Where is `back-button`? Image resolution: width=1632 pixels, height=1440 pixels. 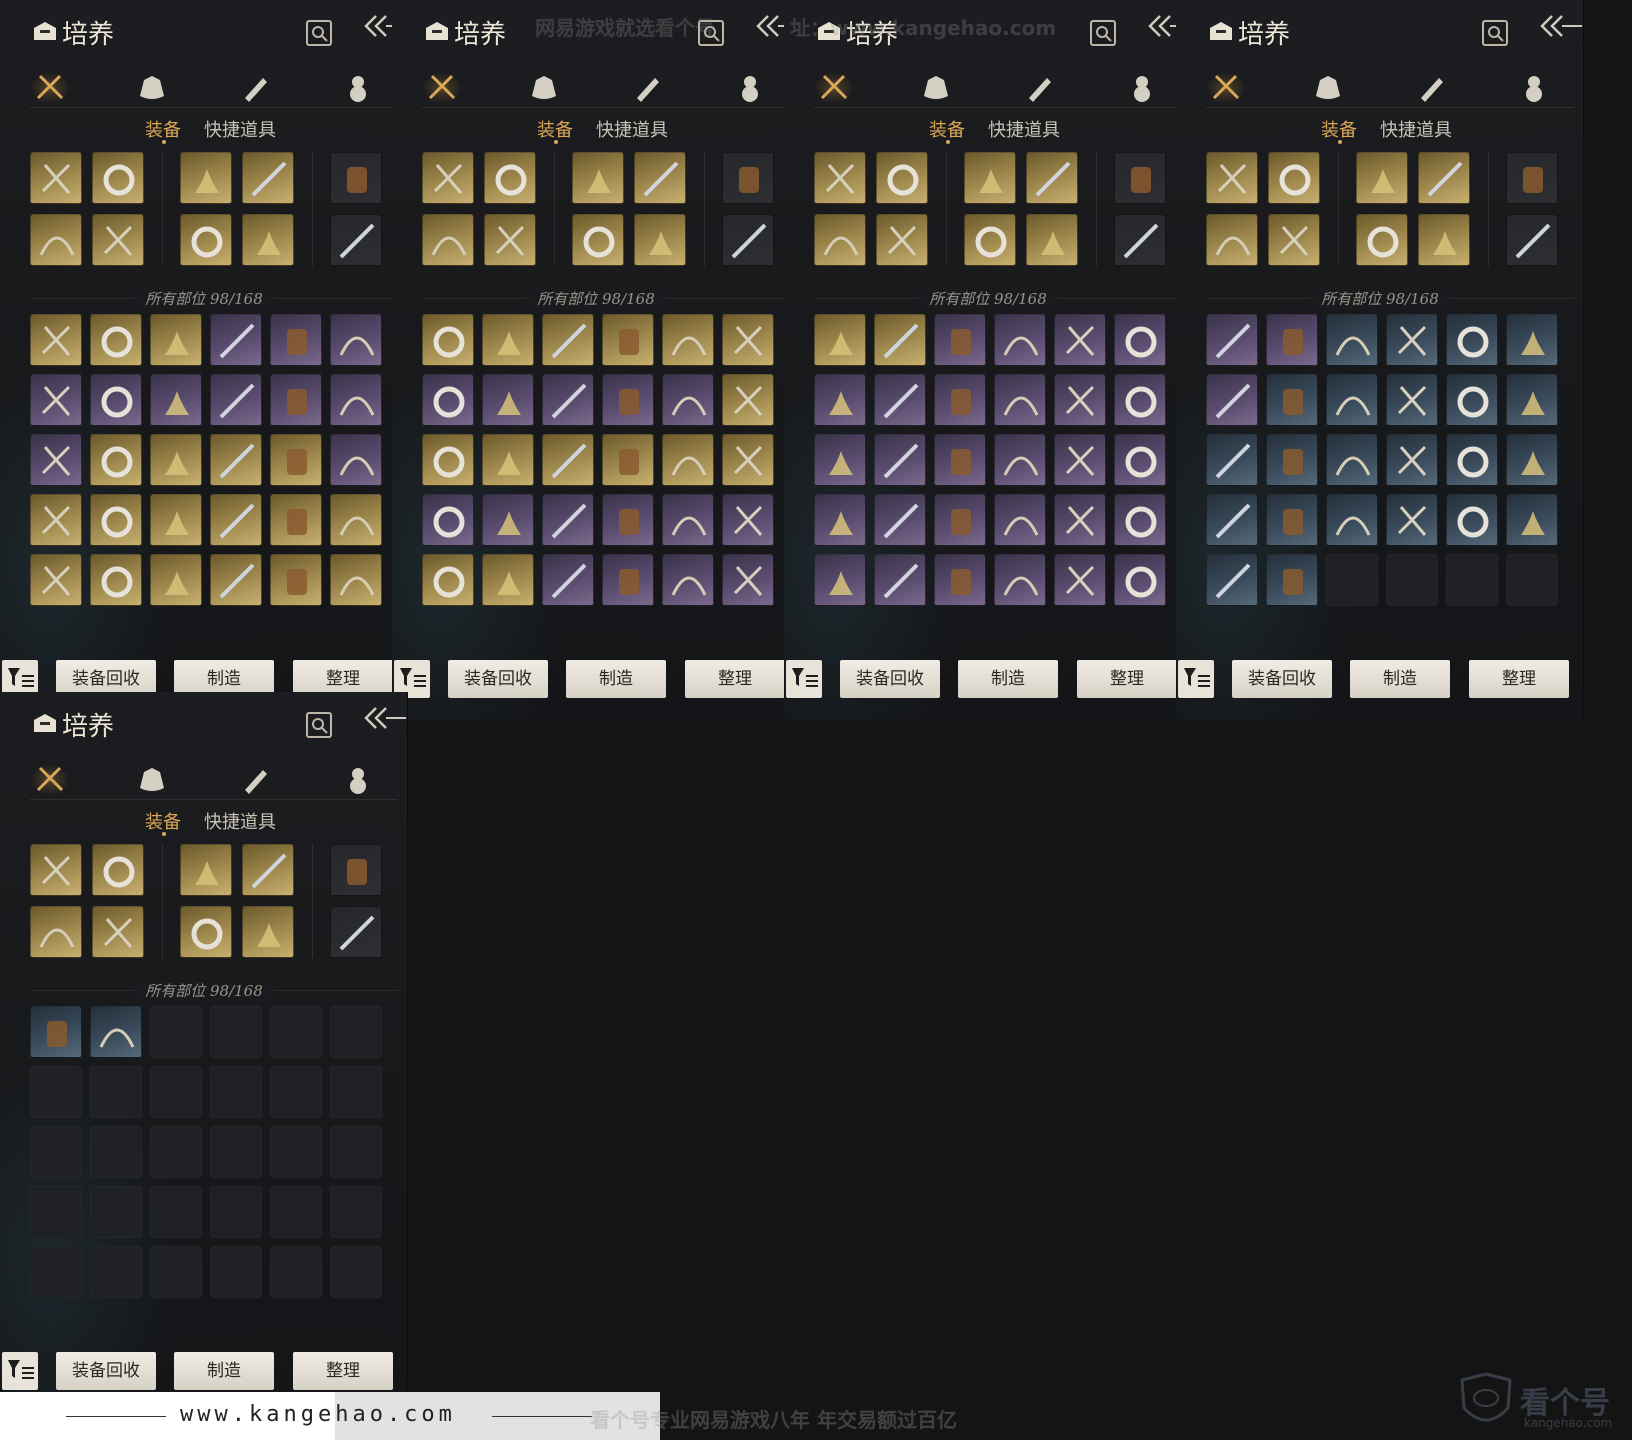
back-button is located at coordinates (384, 720).